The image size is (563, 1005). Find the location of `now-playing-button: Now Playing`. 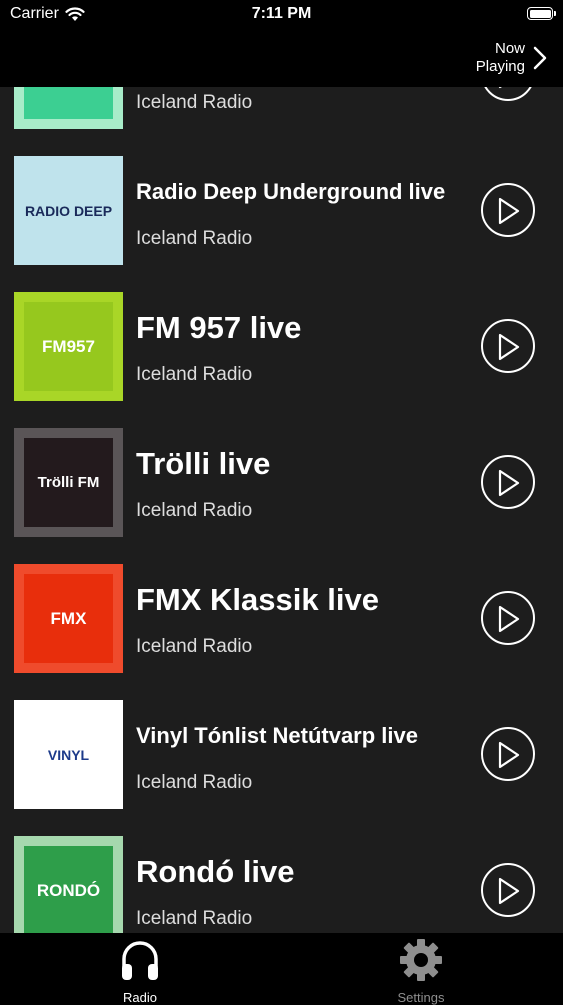

now-playing-button: Now Playing is located at coordinates (511, 58).